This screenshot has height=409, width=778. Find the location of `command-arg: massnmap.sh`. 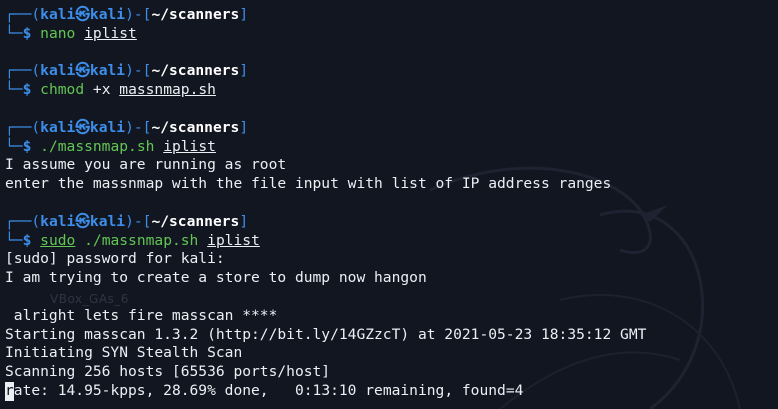

command-arg: massnmap.sh is located at coordinates (167, 90).